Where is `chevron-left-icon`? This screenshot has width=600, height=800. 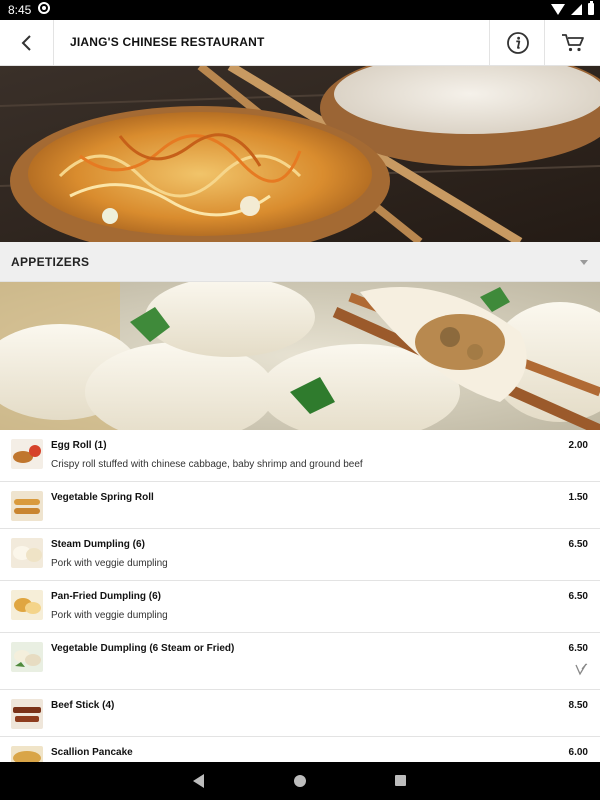 chevron-left-icon is located at coordinates (26, 43).